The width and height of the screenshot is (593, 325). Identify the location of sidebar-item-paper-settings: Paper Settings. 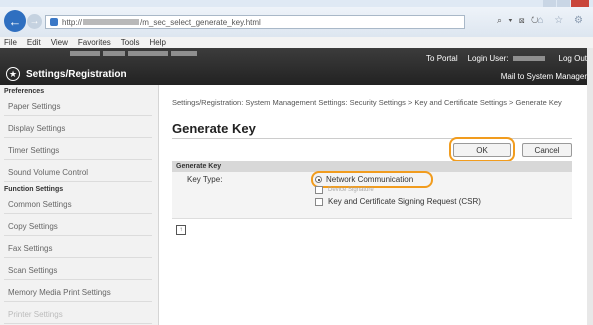
(78, 107).